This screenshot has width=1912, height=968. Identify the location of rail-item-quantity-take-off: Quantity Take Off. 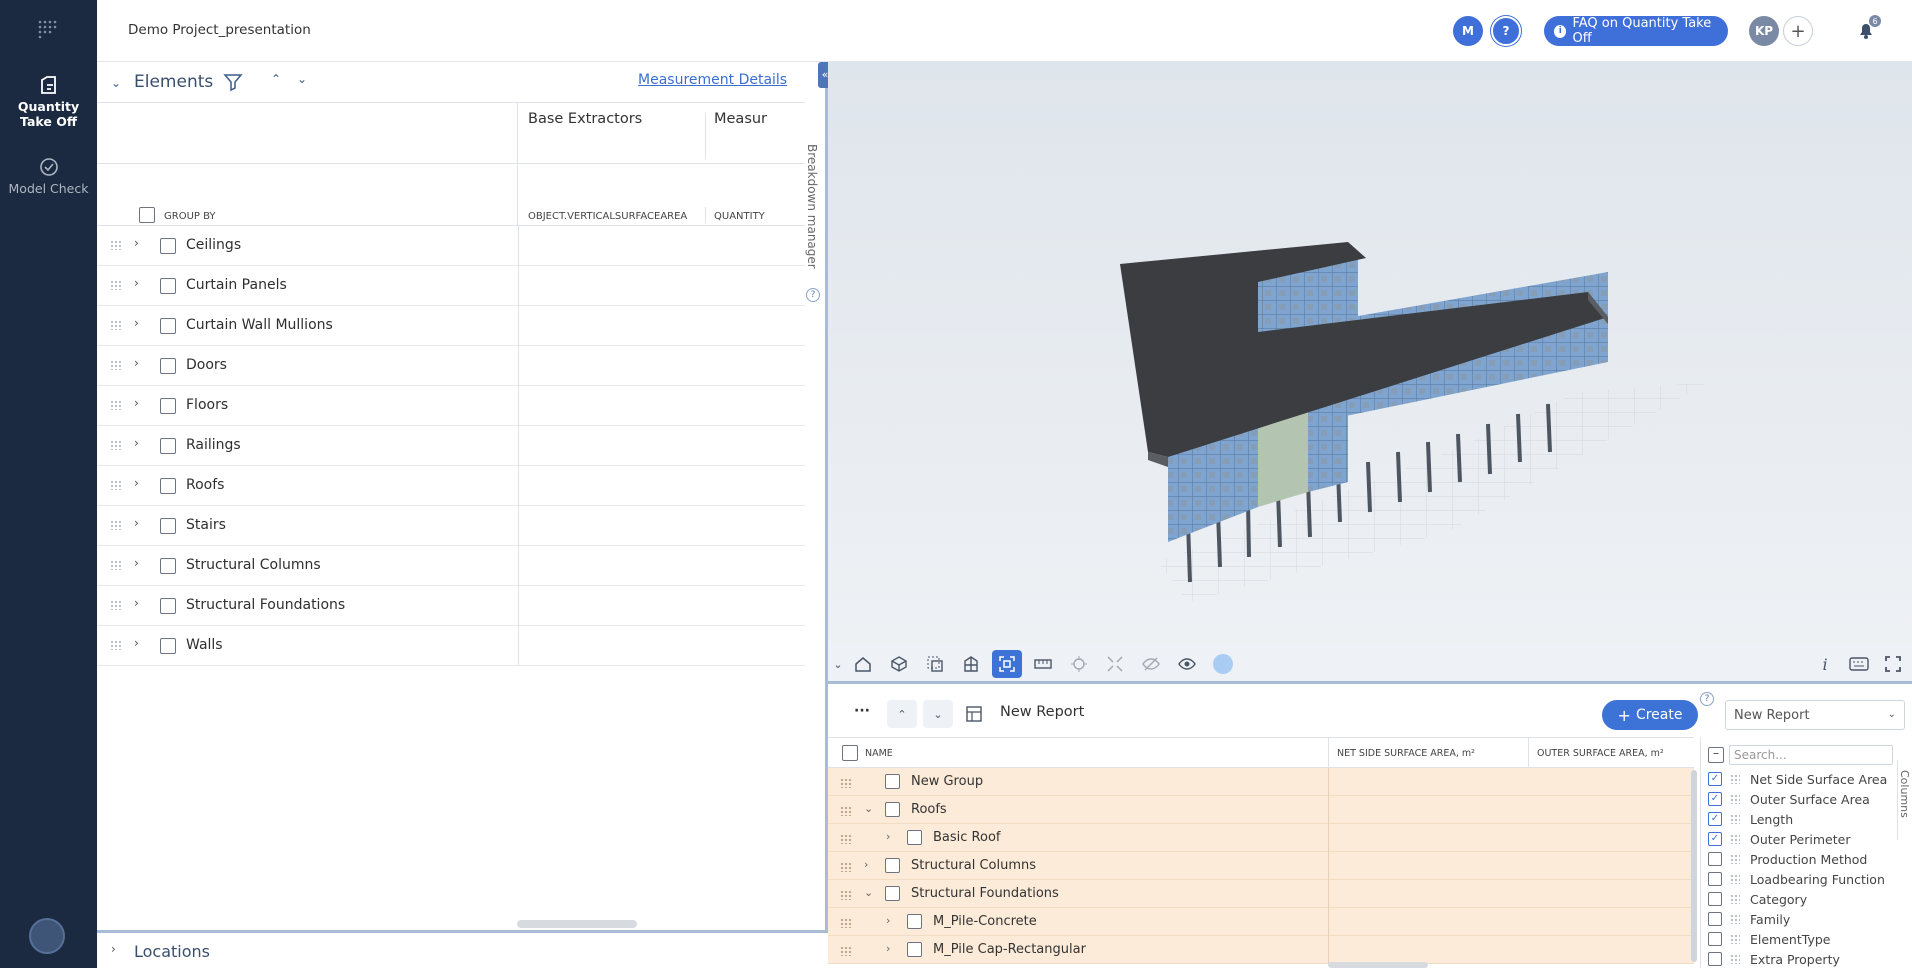
(48, 101).